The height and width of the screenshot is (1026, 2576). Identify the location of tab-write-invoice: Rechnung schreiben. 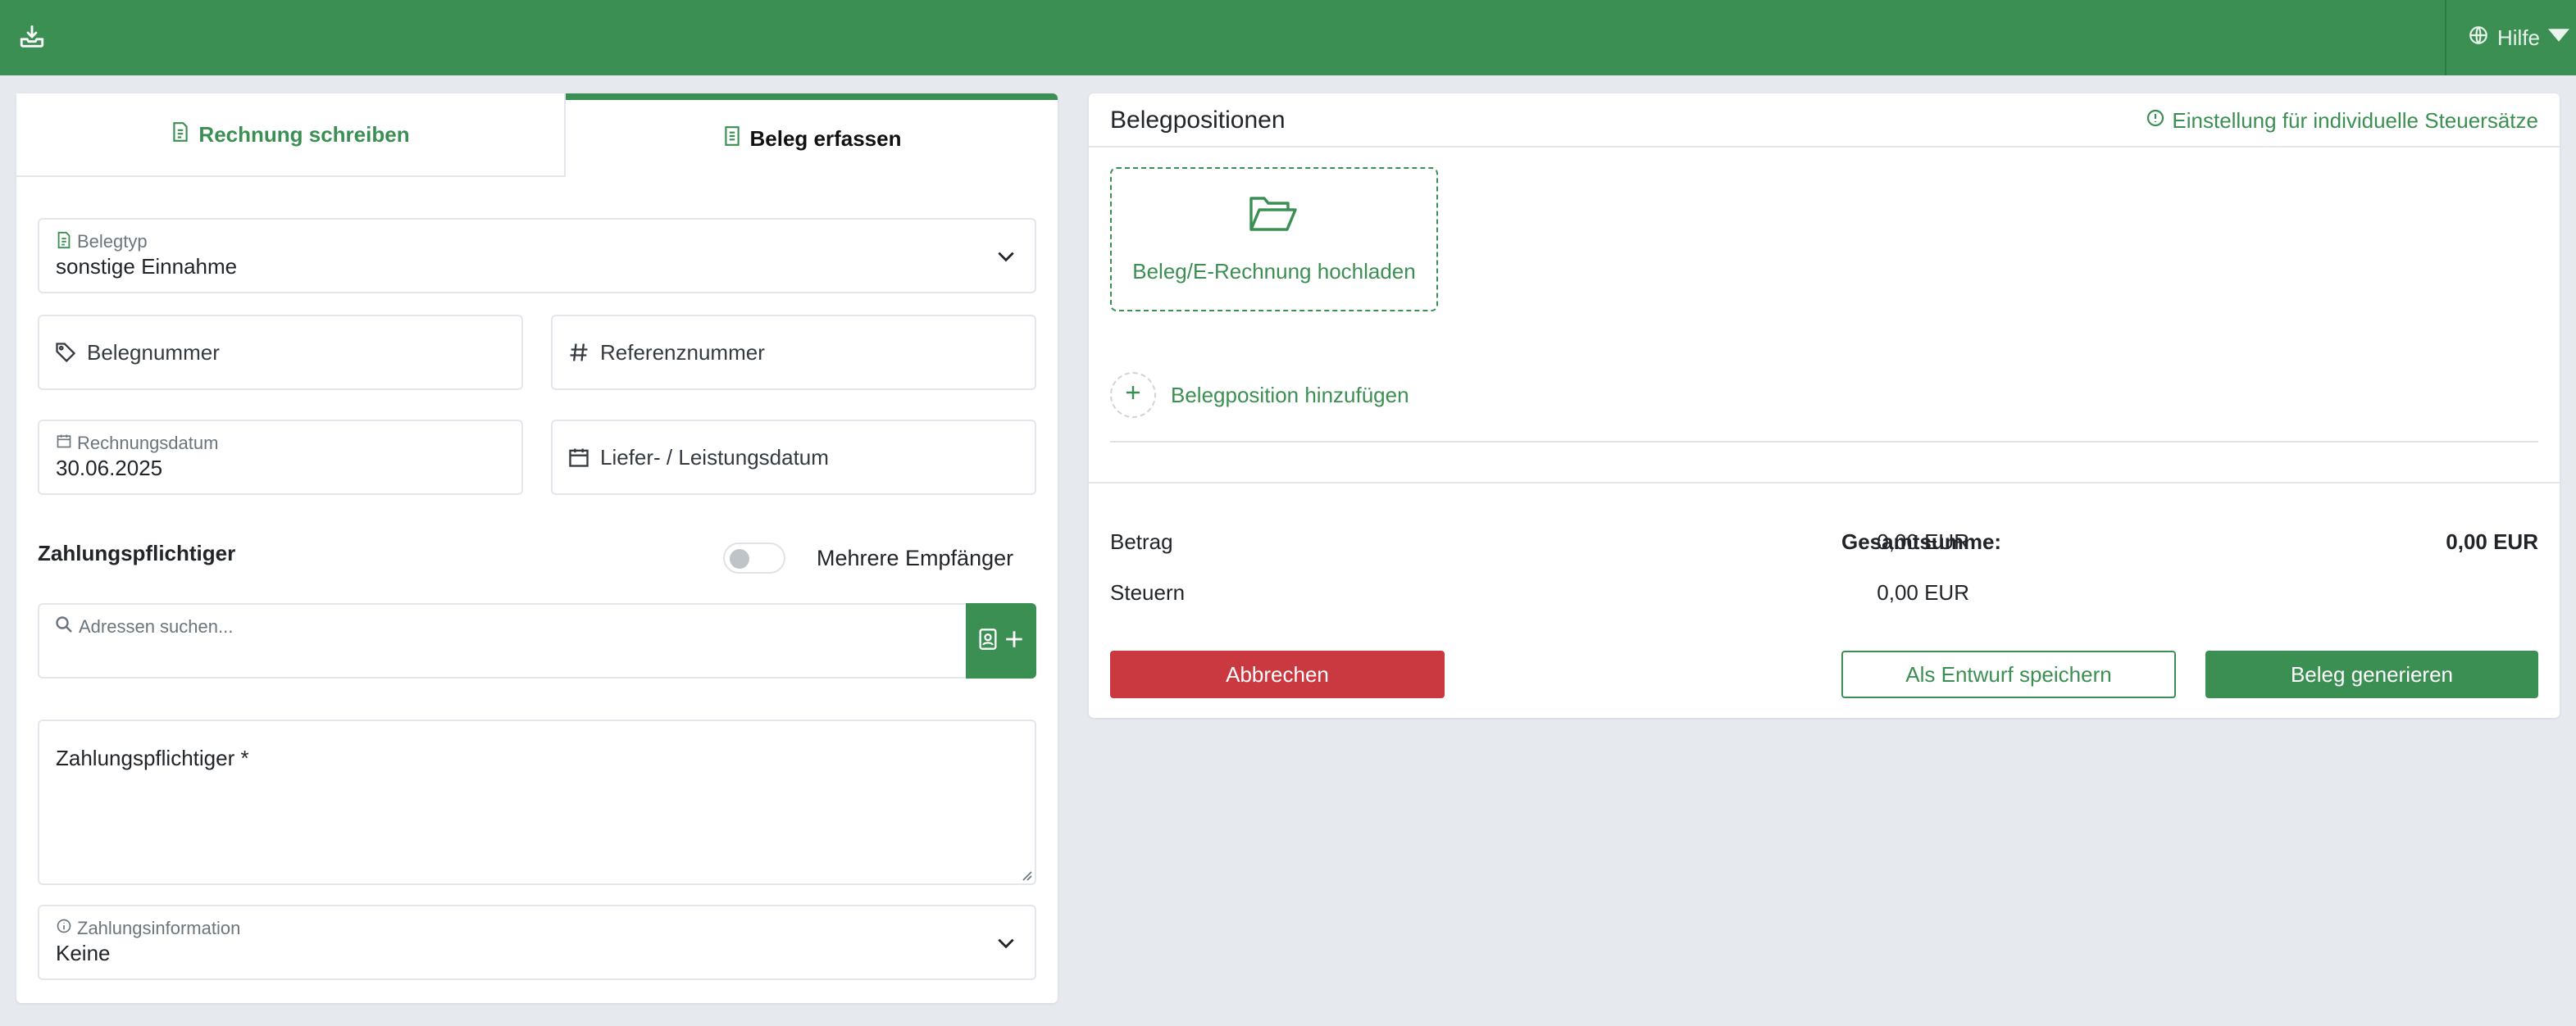
(291, 135).